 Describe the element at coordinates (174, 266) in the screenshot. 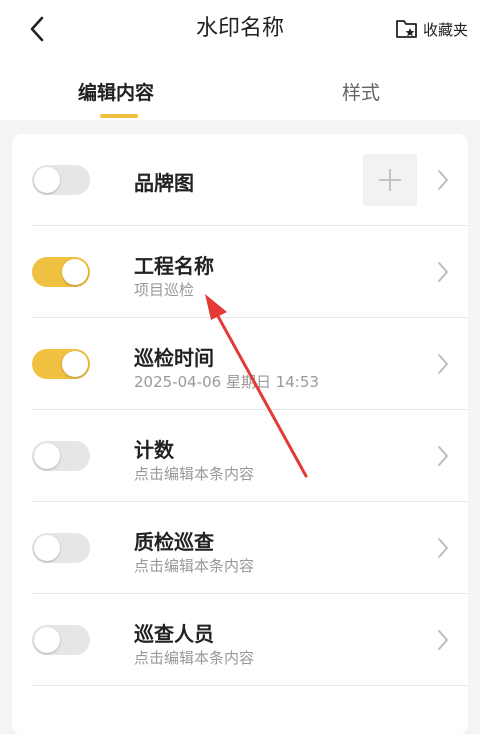

I see `item-title: 工程名称` at that location.